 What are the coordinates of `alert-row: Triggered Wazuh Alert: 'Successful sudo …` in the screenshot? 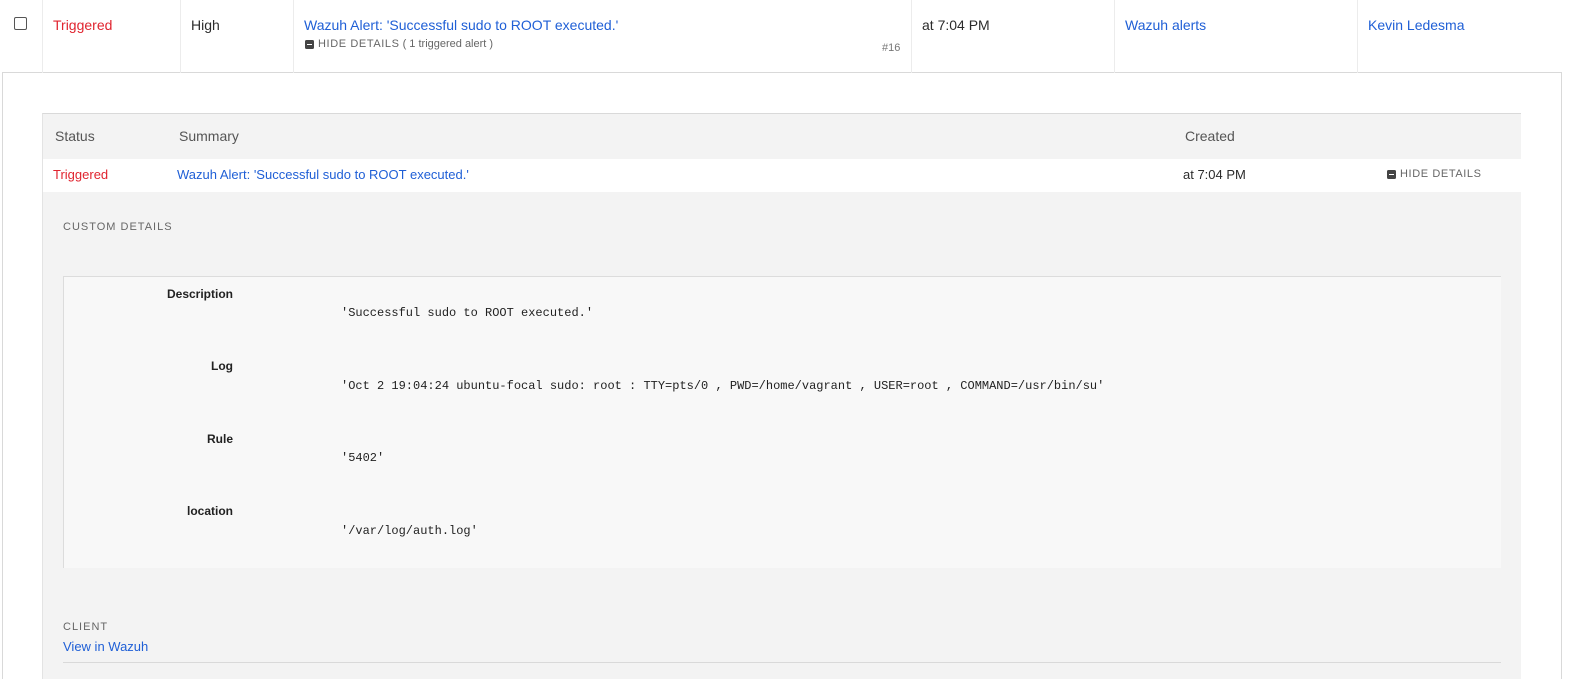 It's located at (782, 175).